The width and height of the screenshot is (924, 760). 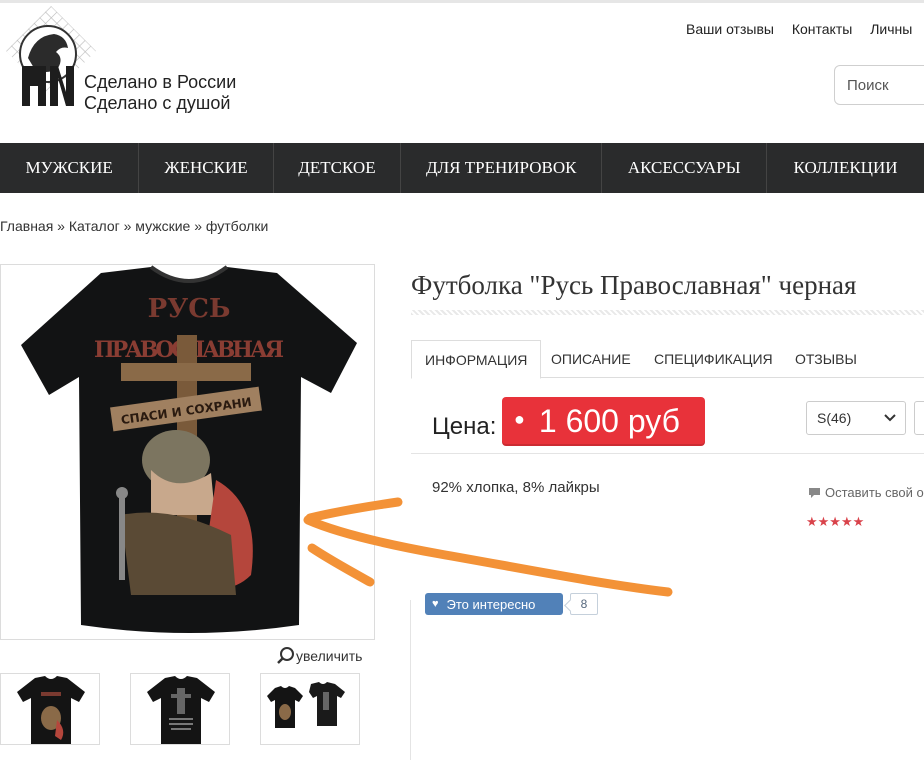 What do you see at coordinates (667, 453) in the screenshot?
I see `price-divider` at bounding box center [667, 453].